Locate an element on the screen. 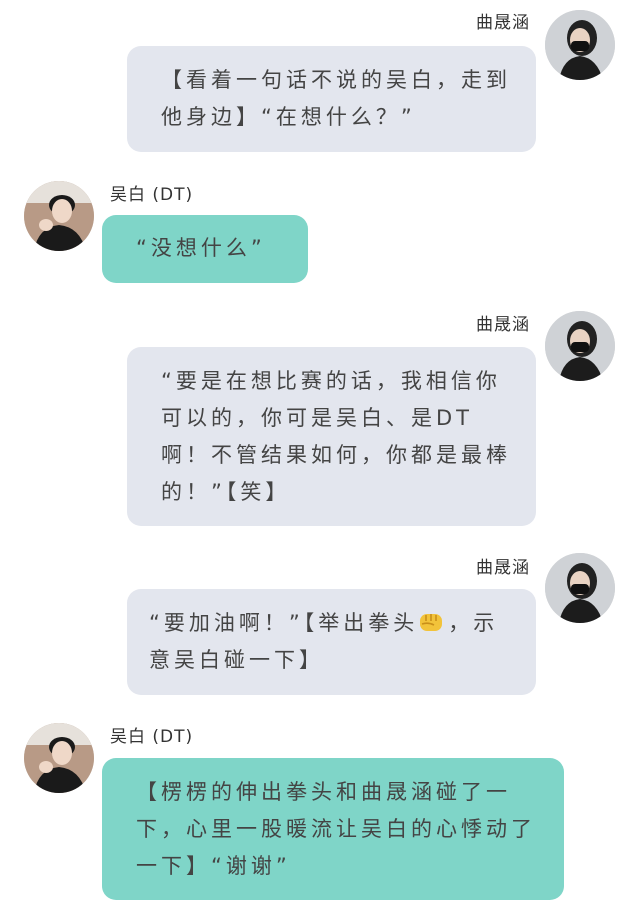  message-bubble: “没想什么” is located at coordinates (205, 249).